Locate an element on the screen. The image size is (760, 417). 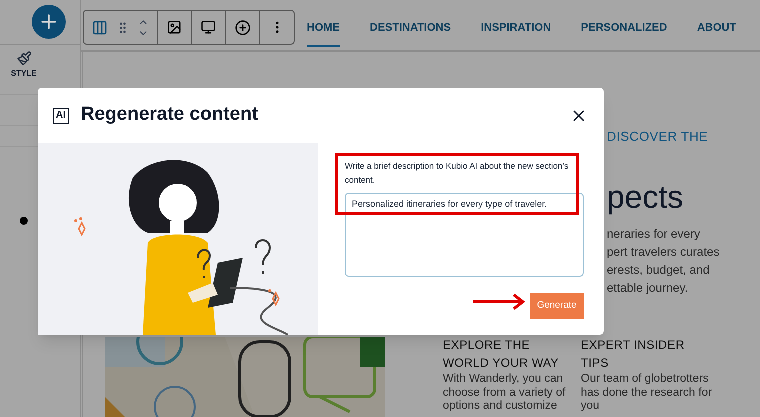
columns-icon is located at coordinates (100, 28).